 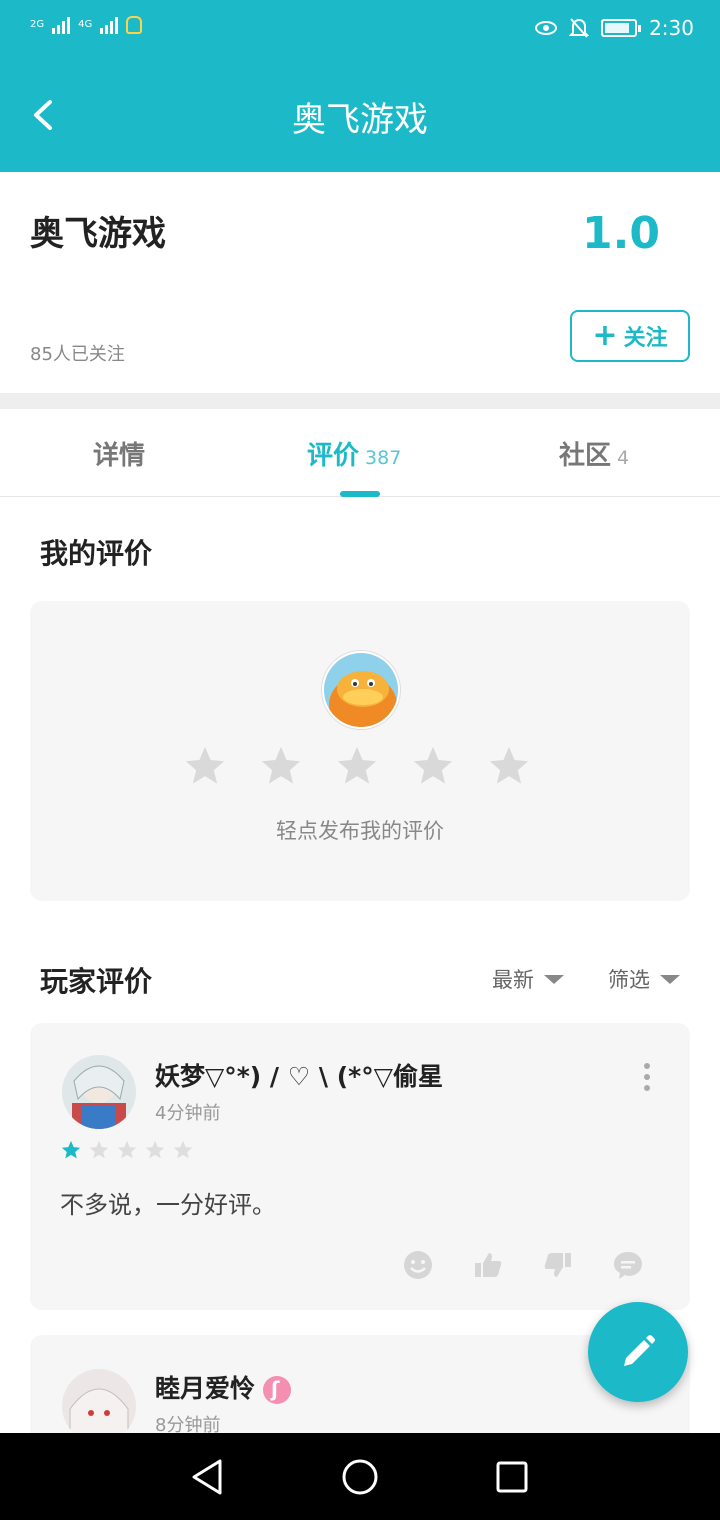 What do you see at coordinates (134, 25) in the screenshot?
I see `vpn-lock-icon` at bounding box center [134, 25].